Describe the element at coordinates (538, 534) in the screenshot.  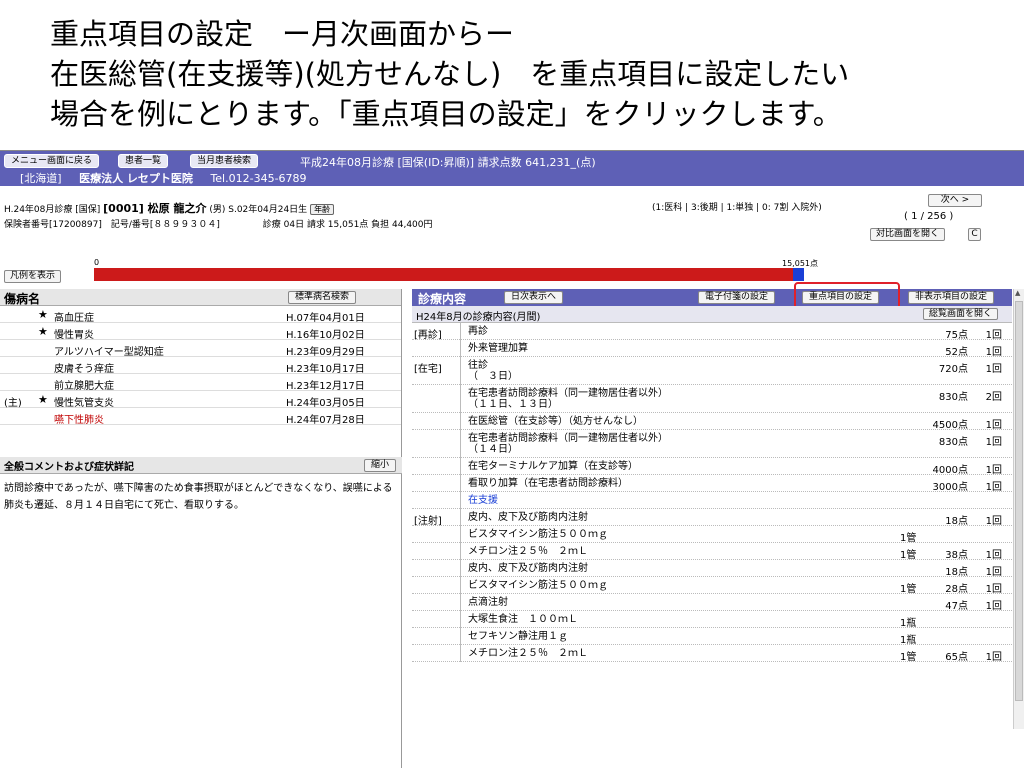
I see `treatment-name: ビスタマイシン筋注５００ｍｇ` at that location.